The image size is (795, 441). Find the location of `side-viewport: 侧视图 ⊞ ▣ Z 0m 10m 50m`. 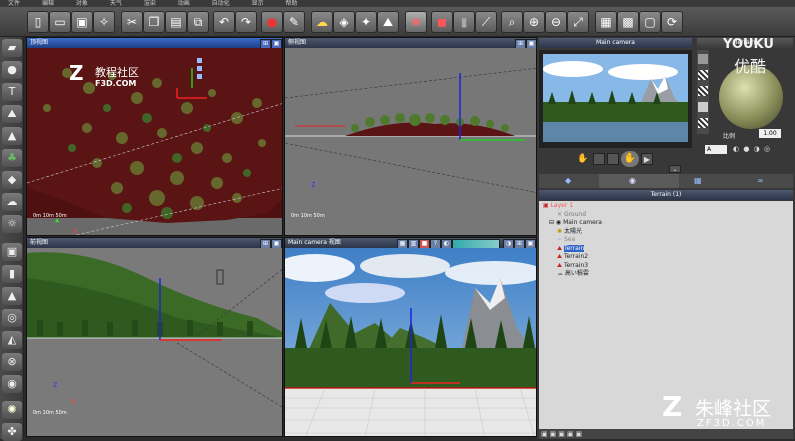

side-viewport: 侧视图 ⊞ ▣ Z 0m 10m 50m is located at coordinates (410, 136).